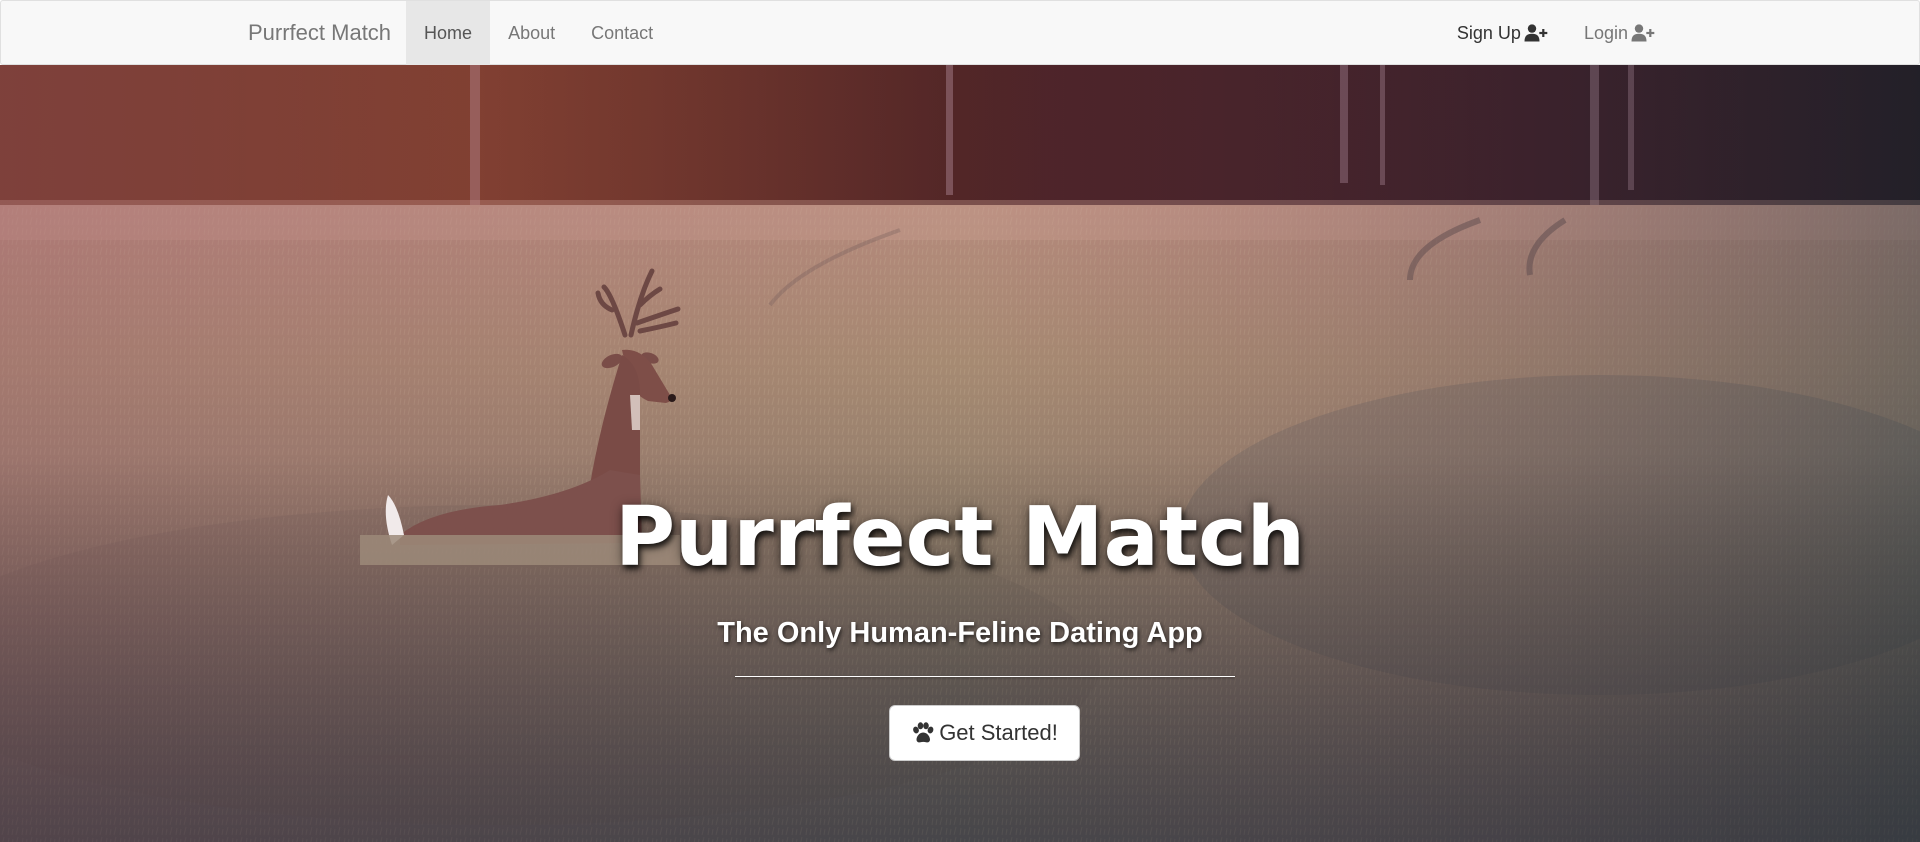 This screenshot has height=842, width=1920. I want to click on login-label: Login, so click(1605, 32).